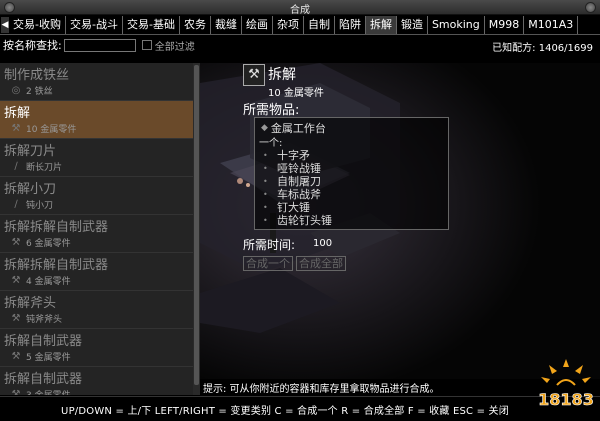 Image resolution: width=600 pixels, height=421 pixels. Describe the element at coordinates (304, 220) in the screenshot. I see `required-item-label: 齿轮钉头锤` at that location.